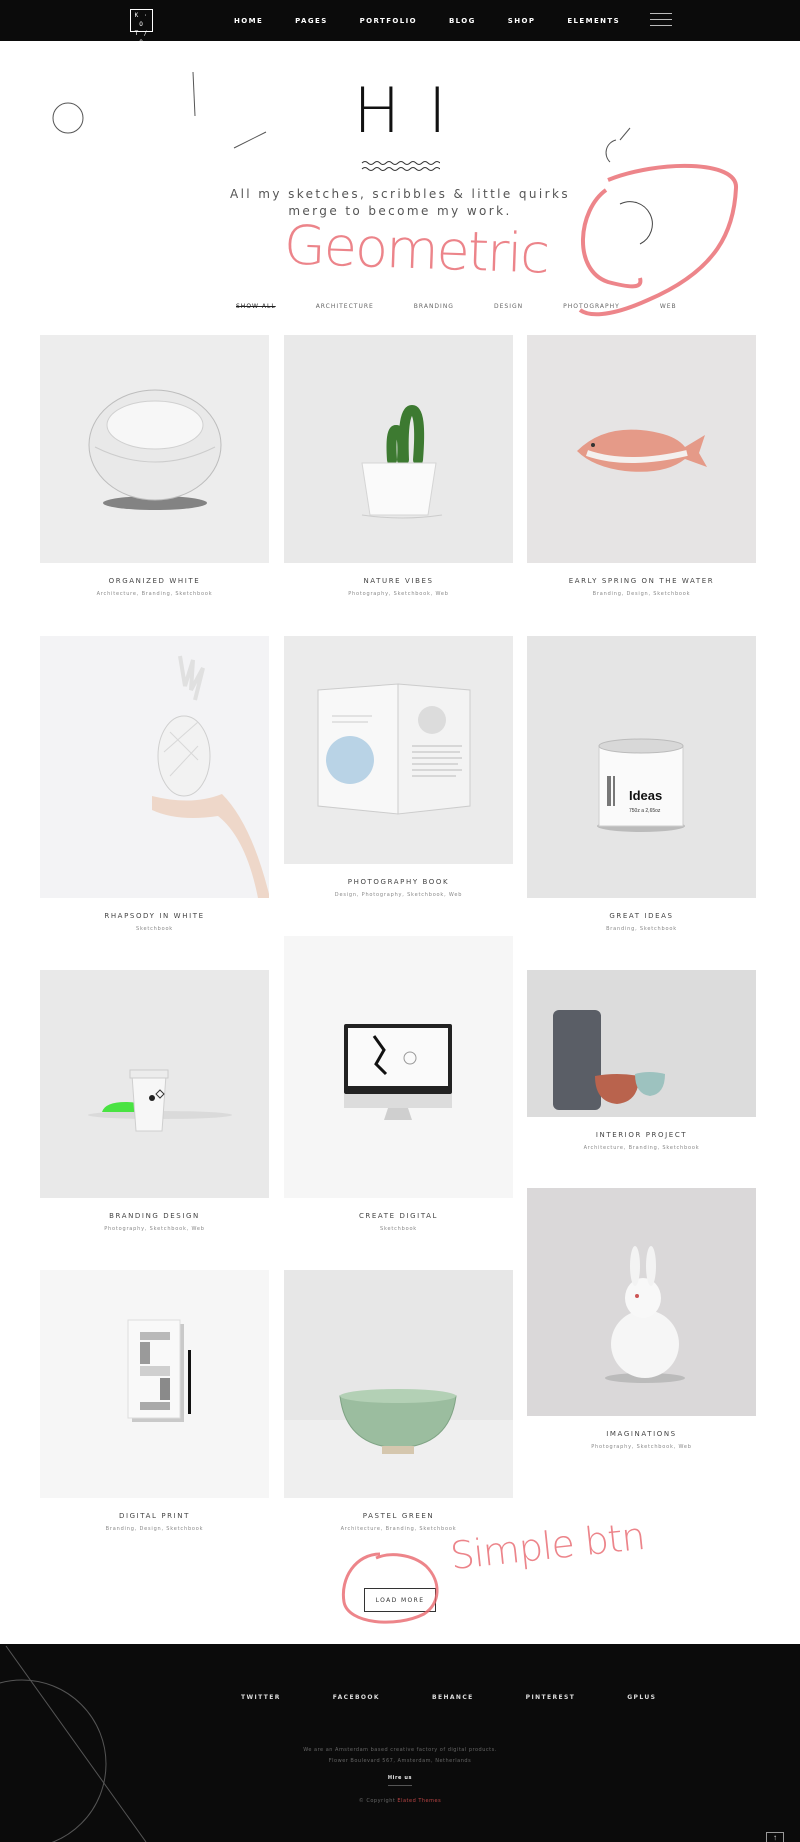 This screenshot has height=1842, width=800. What do you see at coordinates (453, 1697) in the screenshot?
I see `behance-link: BEHANCE` at bounding box center [453, 1697].